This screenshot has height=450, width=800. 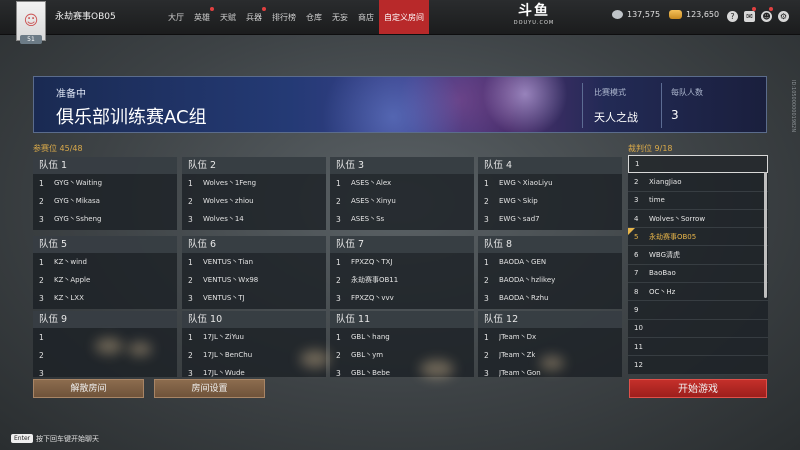 What do you see at coordinates (105, 355) in the screenshot?
I see `team-slot: 2` at bounding box center [105, 355].